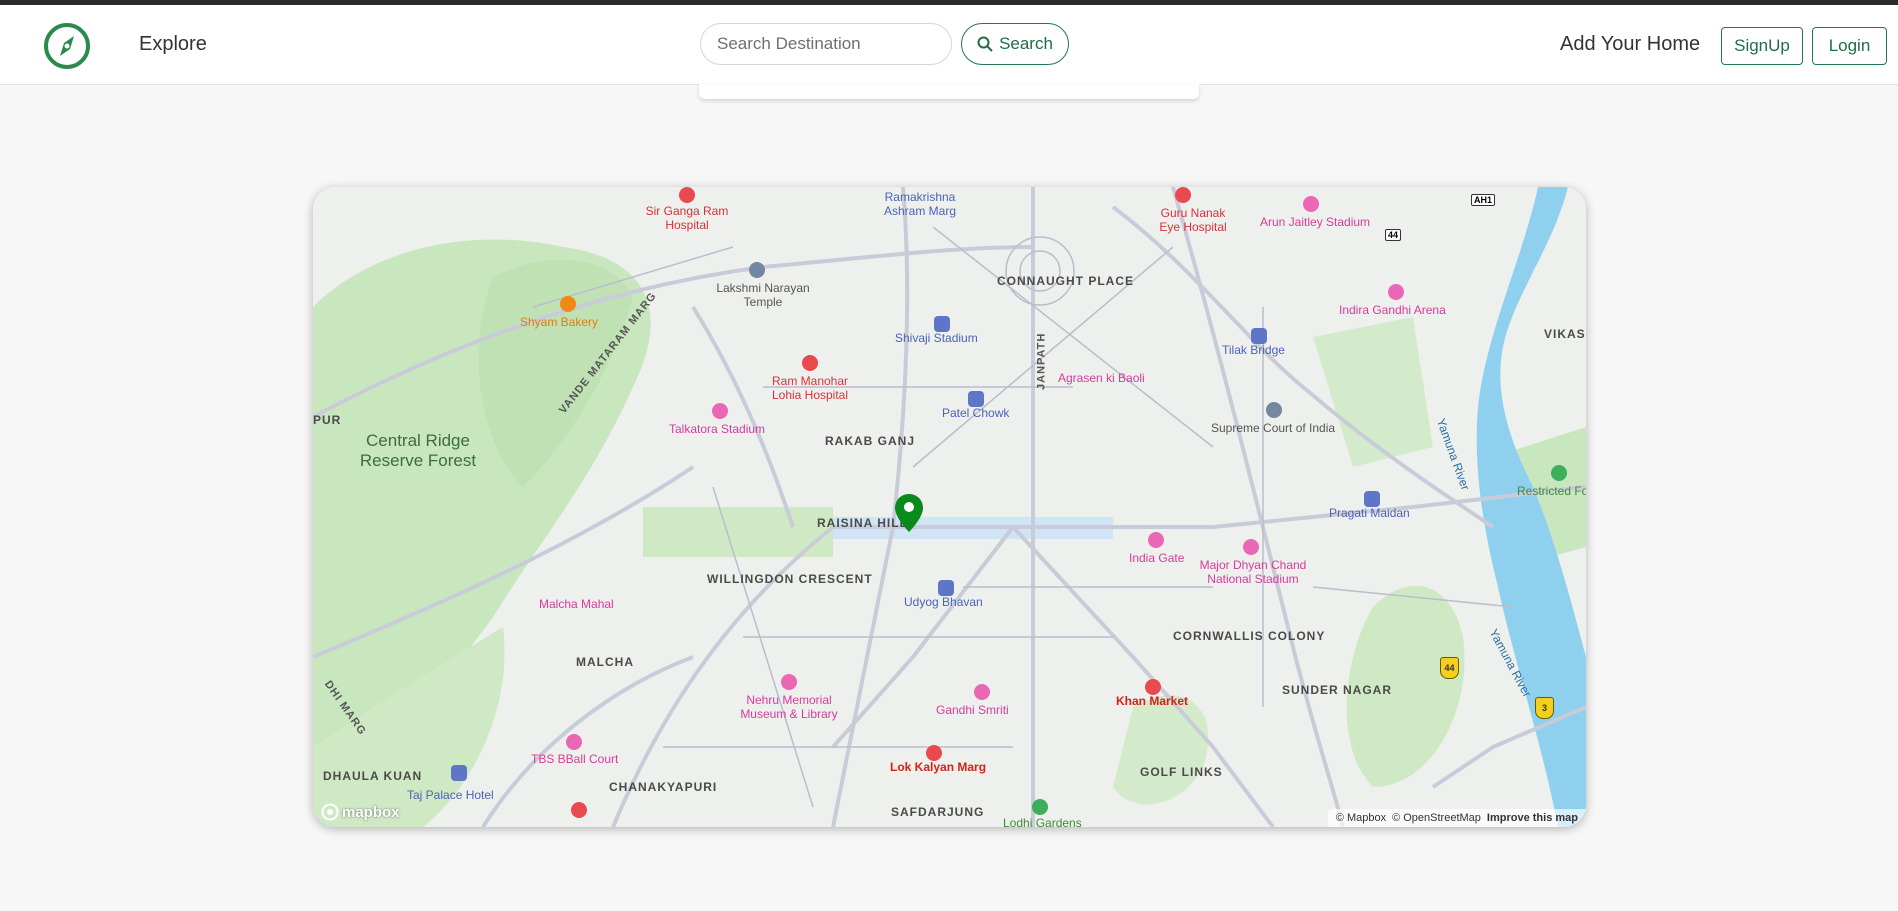 The width and height of the screenshot is (1898, 911). Describe the element at coordinates (450, 795) in the screenshot. I see `poi-label: Taj Palace Hotel` at that location.